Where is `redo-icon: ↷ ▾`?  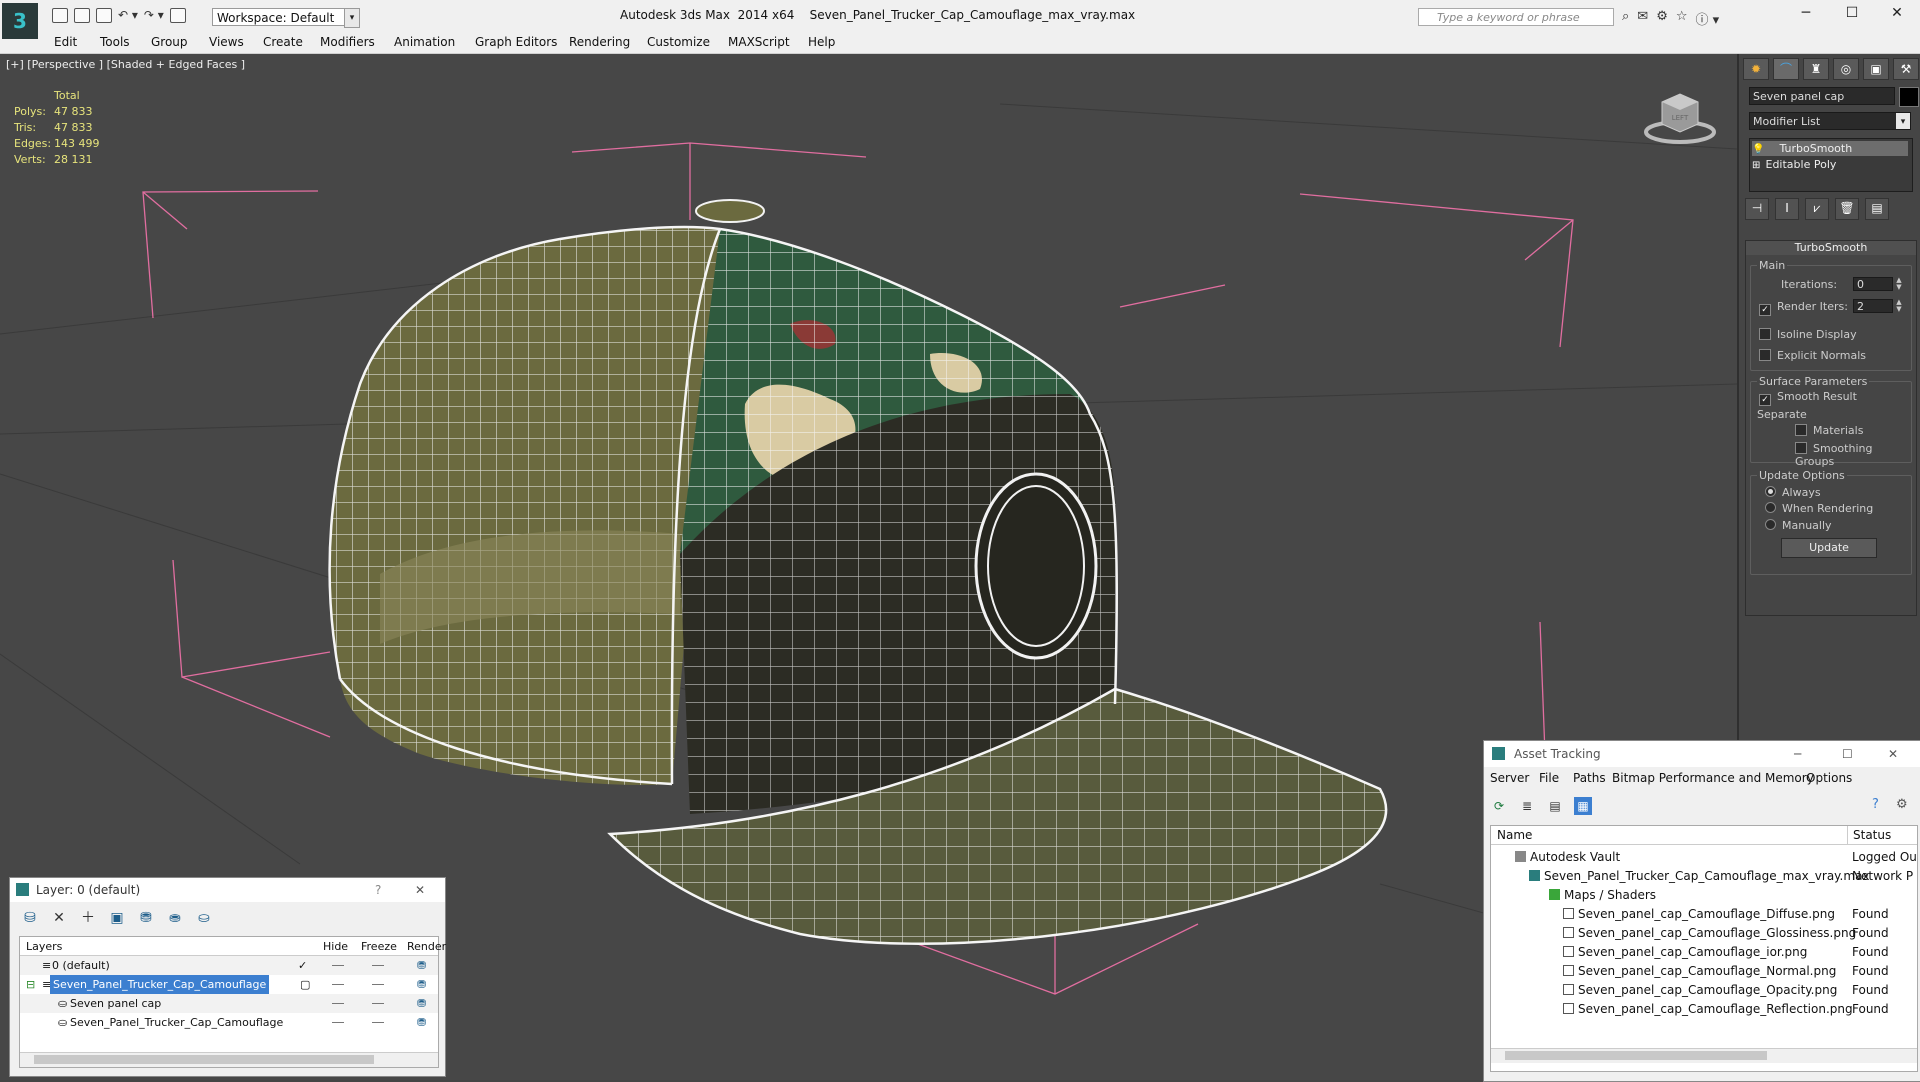
redo-icon: ↷ ▾ is located at coordinates (154, 15).